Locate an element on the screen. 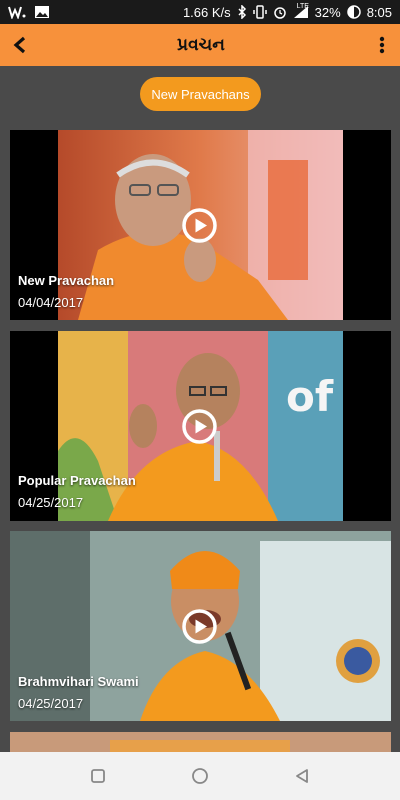  back-triangle-icon is located at coordinates (302, 776).